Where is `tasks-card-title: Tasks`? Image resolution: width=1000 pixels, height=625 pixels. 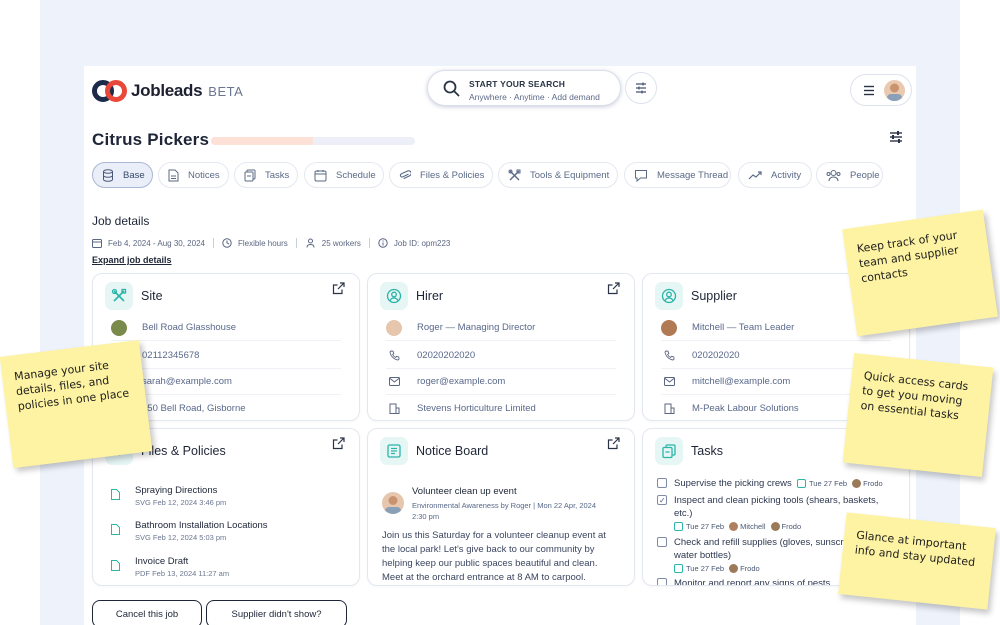 tasks-card-title: Tasks is located at coordinates (707, 451).